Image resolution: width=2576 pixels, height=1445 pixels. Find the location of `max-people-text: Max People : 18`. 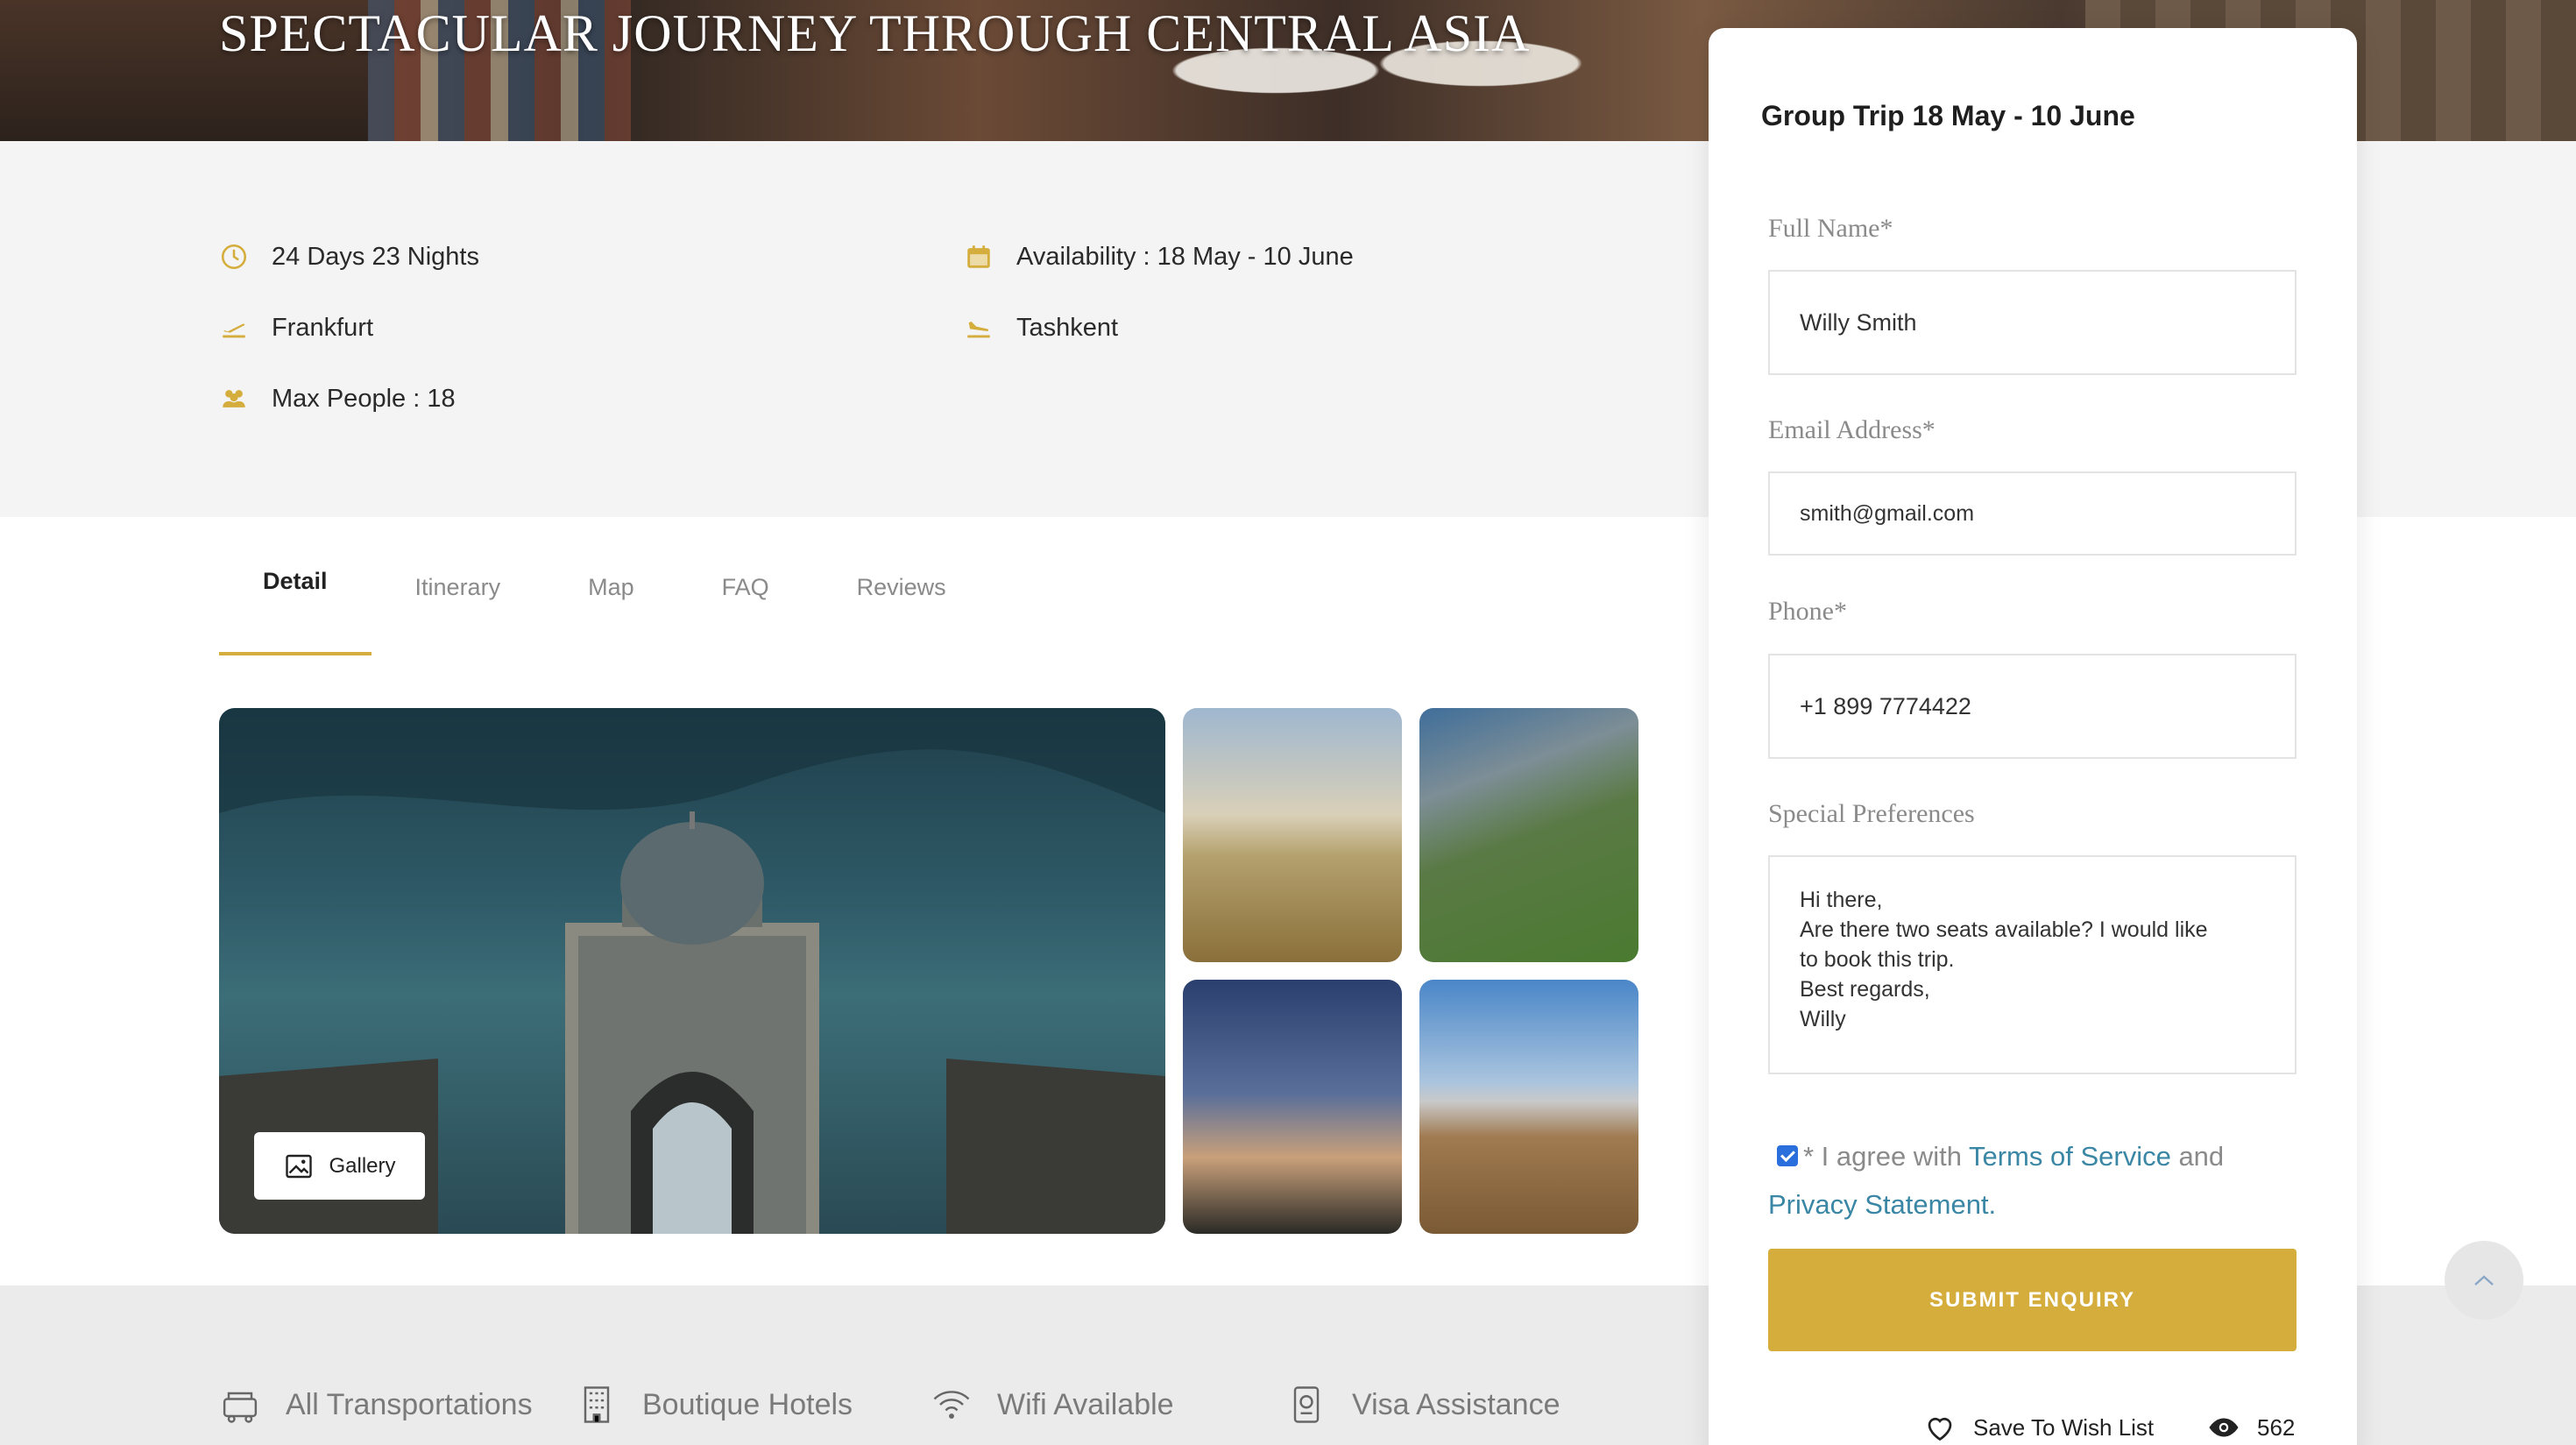

max-people-text: Max People : 18 is located at coordinates (364, 398).